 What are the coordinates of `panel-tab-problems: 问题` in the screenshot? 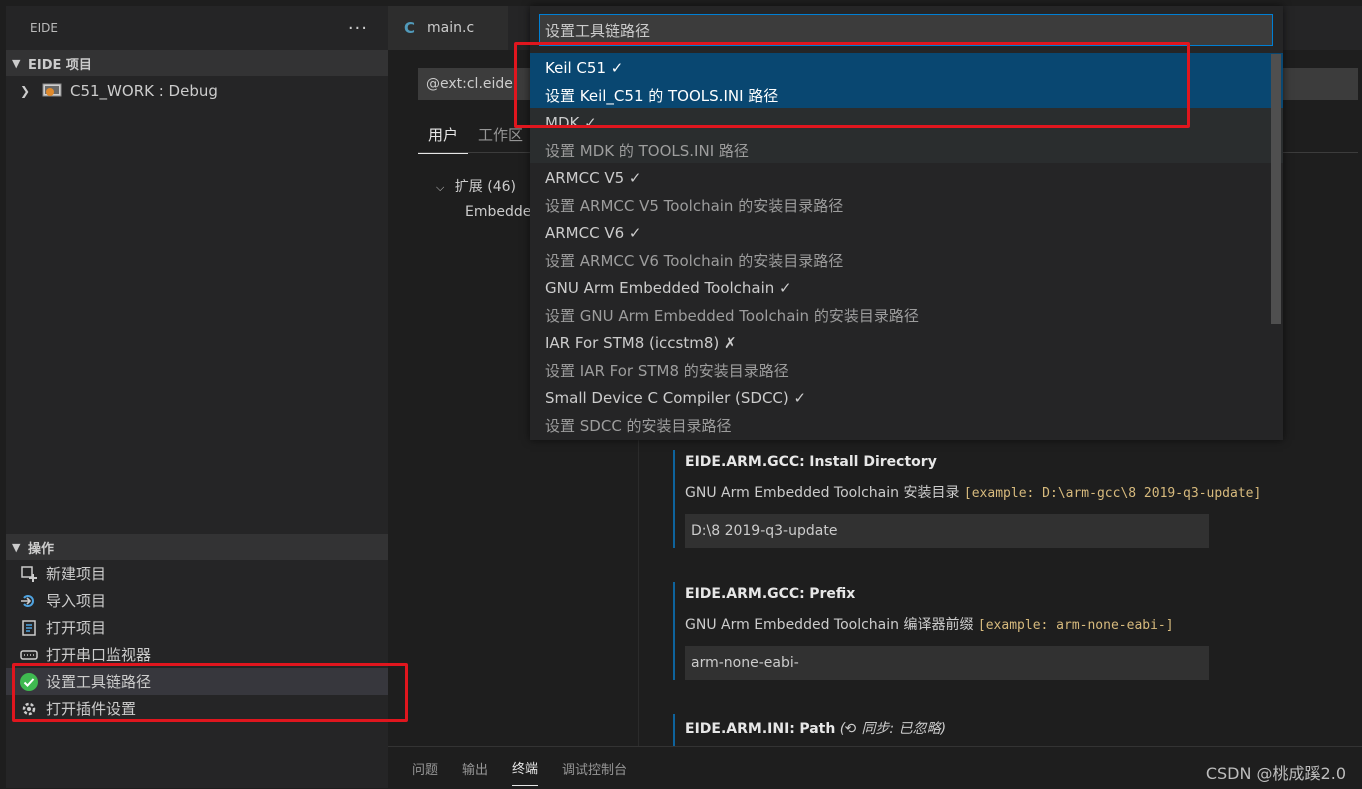 It's located at (425, 768).